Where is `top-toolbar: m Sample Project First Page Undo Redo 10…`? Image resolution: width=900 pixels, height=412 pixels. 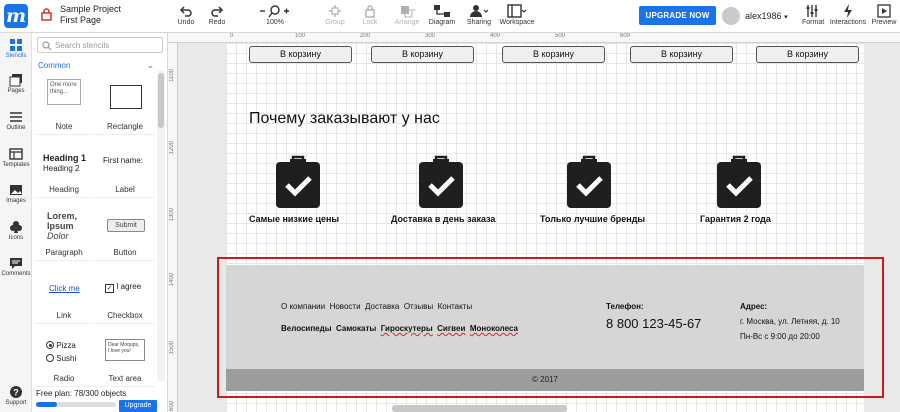 top-toolbar: m Sample Project First Page Undo Redo 10… is located at coordinates (450, 16).